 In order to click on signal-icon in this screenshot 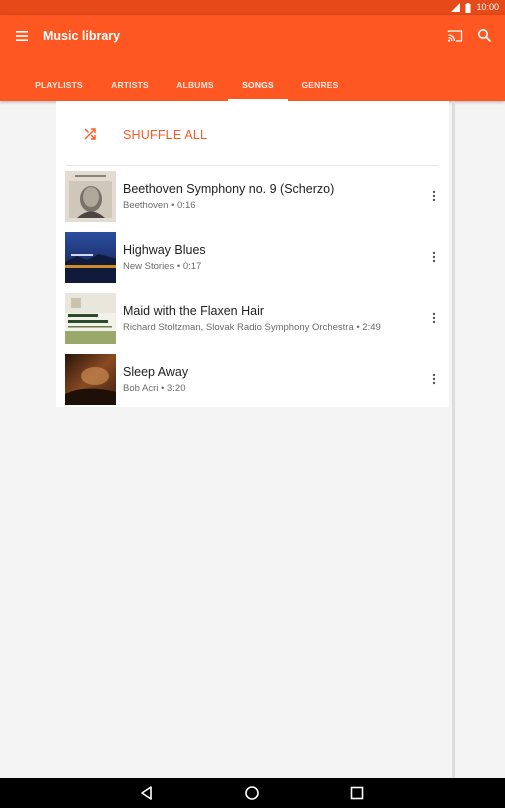, I will do `click(456, 7)`.